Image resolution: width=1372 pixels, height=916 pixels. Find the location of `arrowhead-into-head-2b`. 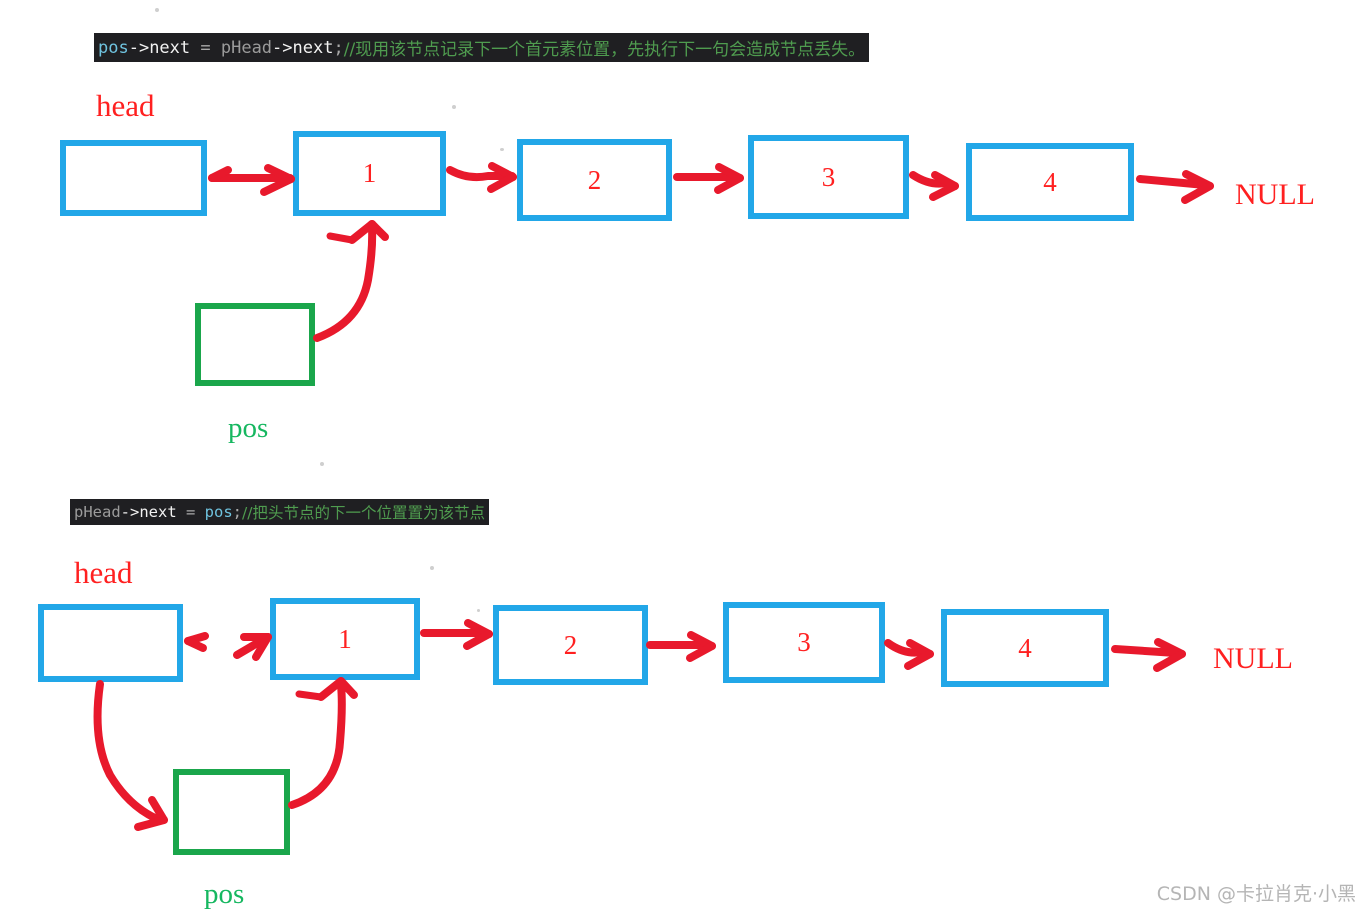

arrowhead-into-head-2b is located at coordinates (195, 644).